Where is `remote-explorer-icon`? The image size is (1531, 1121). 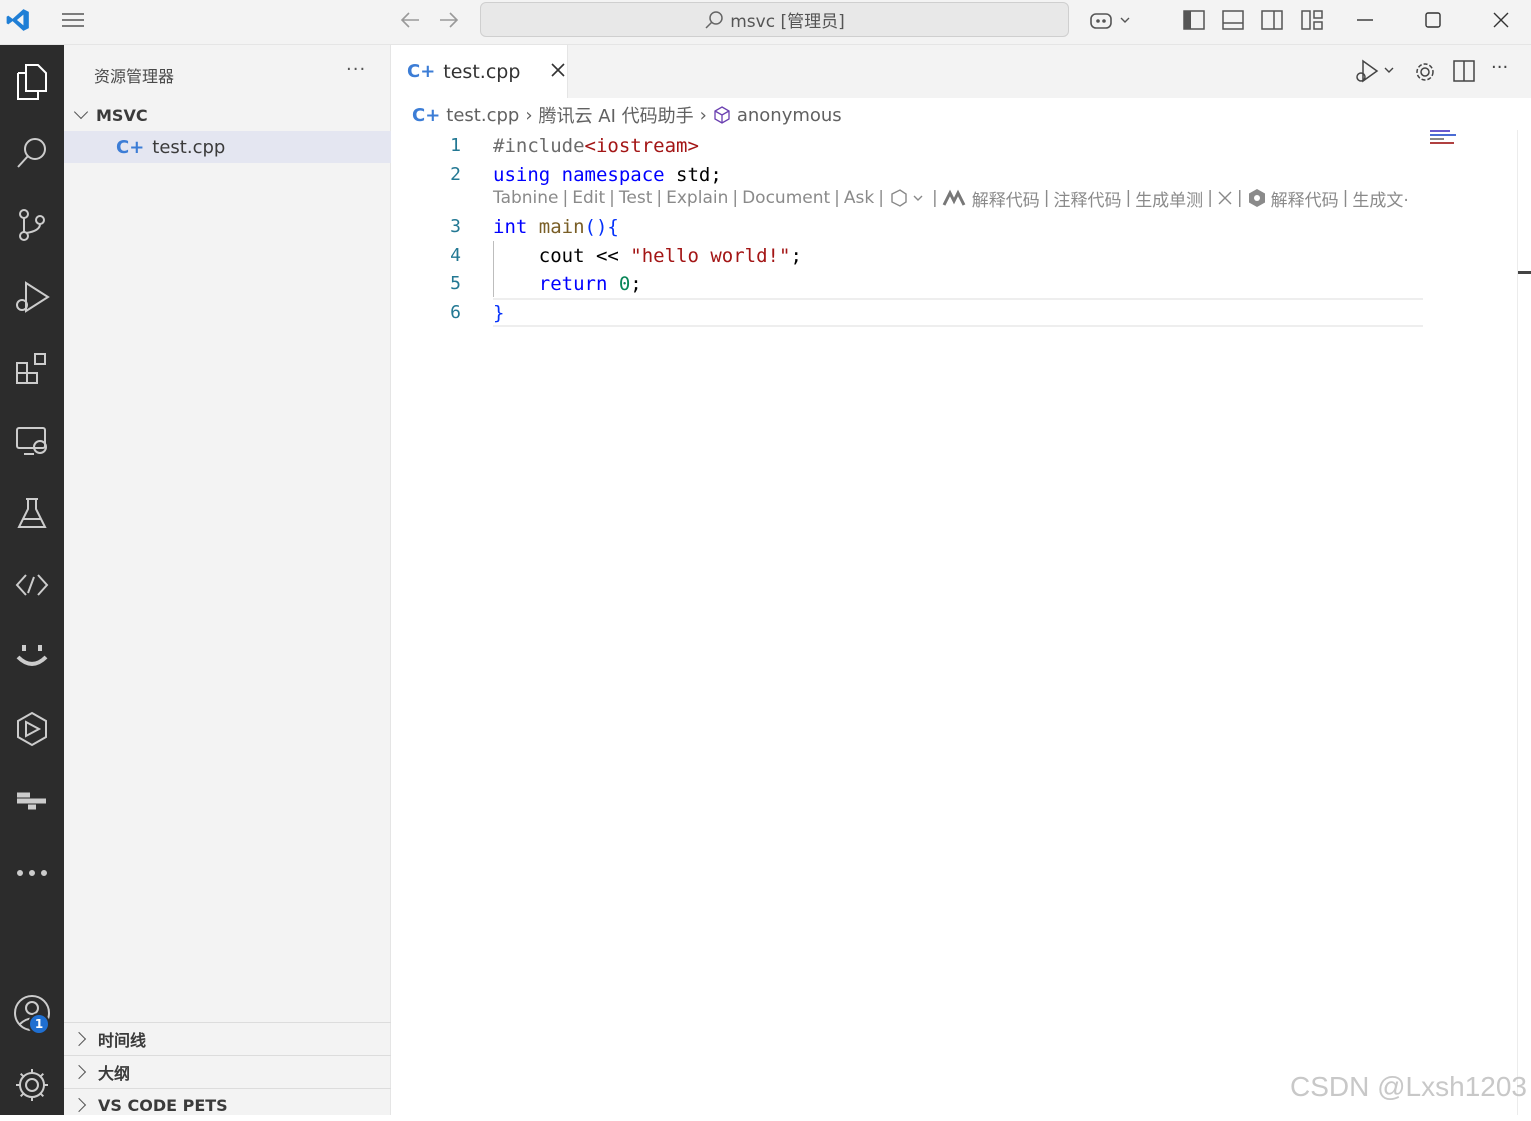
remote-explorer-icon is located at coordinates (32, 441).